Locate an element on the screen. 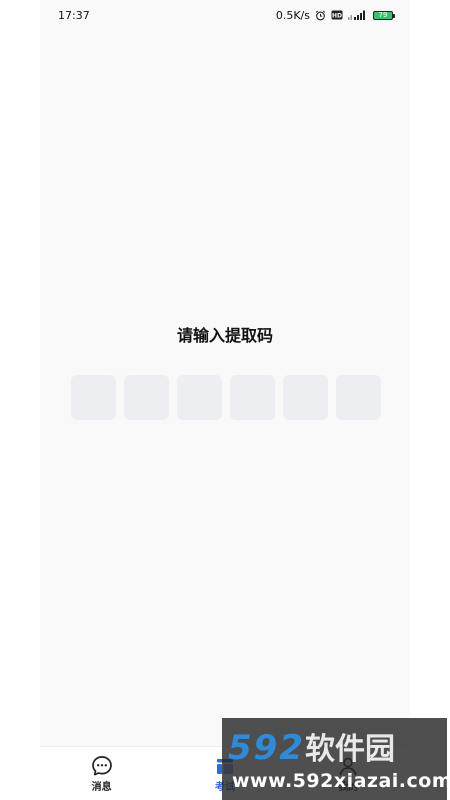  signal-icon is located at coordinates (358, 15).